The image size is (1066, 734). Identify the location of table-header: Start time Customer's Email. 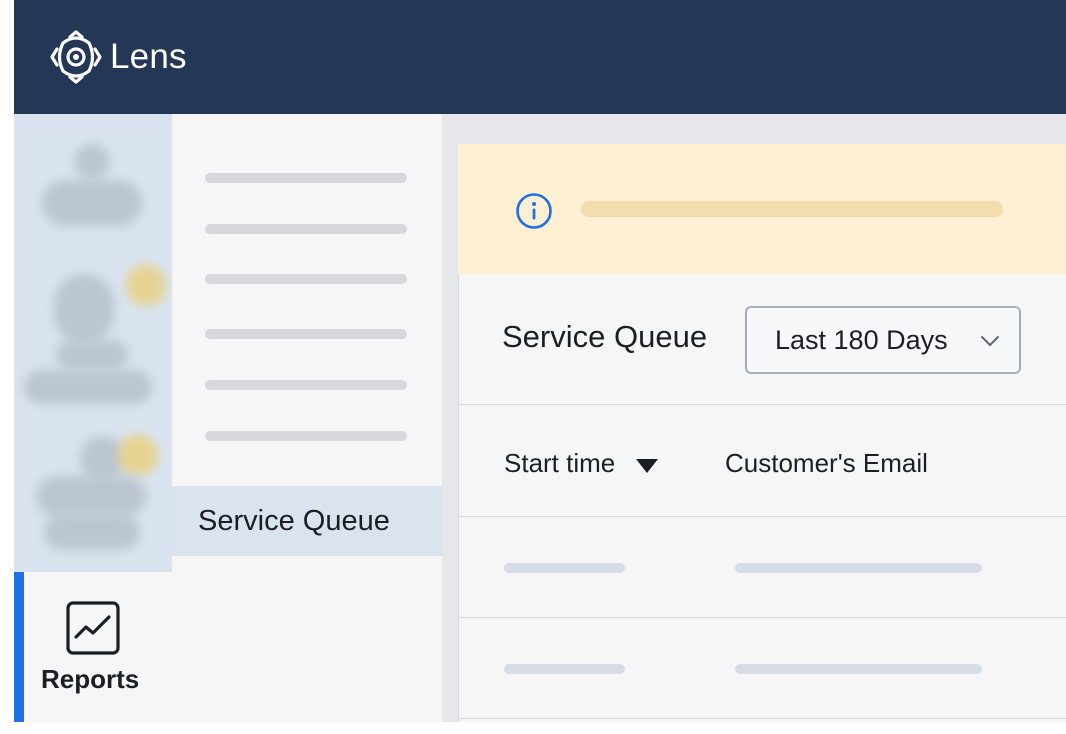
(762, 460).